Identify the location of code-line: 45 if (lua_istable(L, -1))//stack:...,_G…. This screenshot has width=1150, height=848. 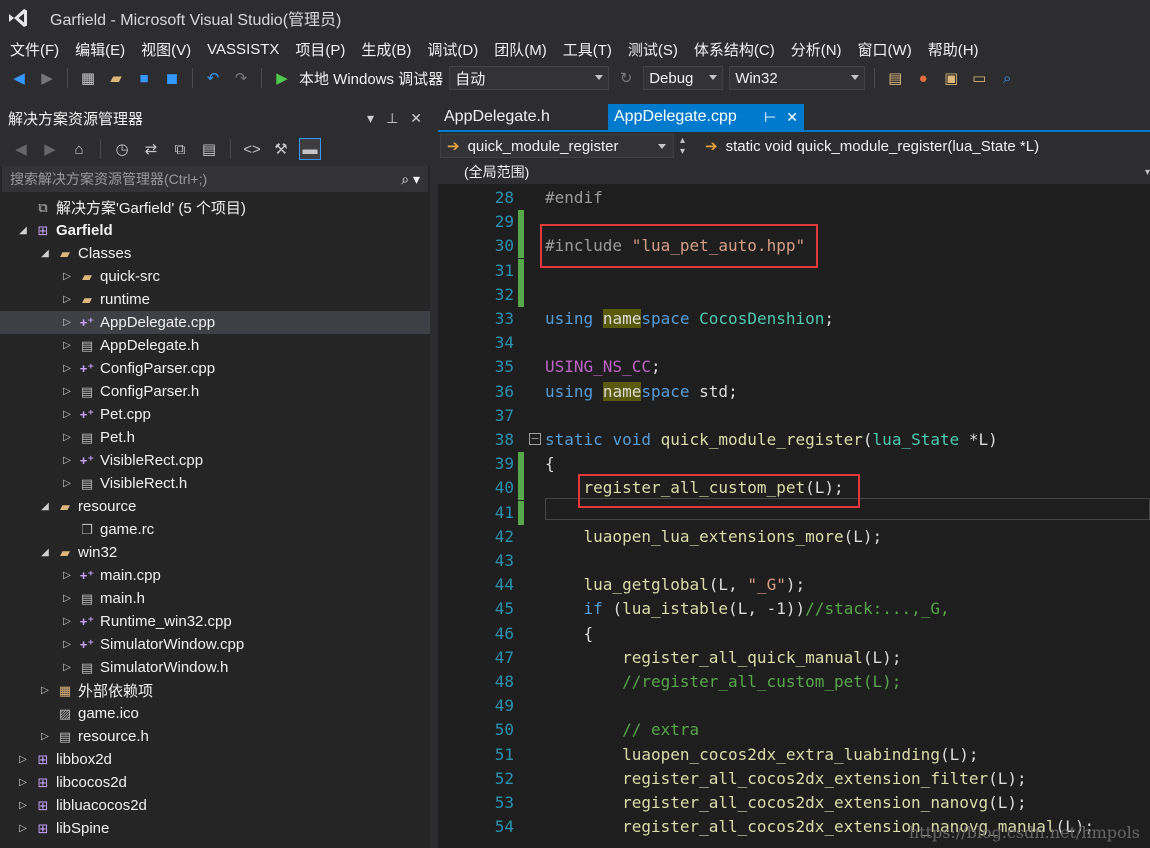
(794, 609).